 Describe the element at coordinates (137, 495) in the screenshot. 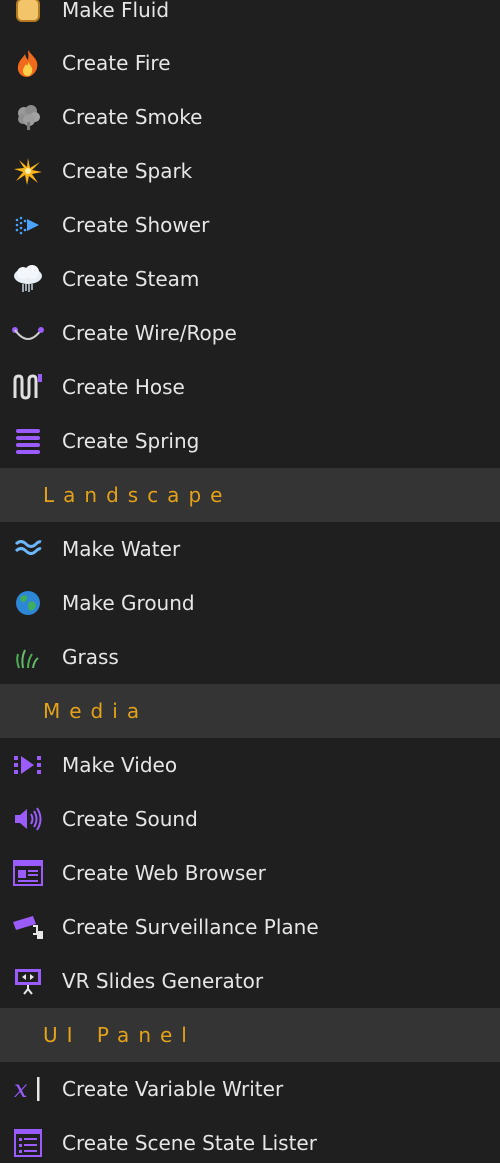

I see `section-title: Landscape` at that location.